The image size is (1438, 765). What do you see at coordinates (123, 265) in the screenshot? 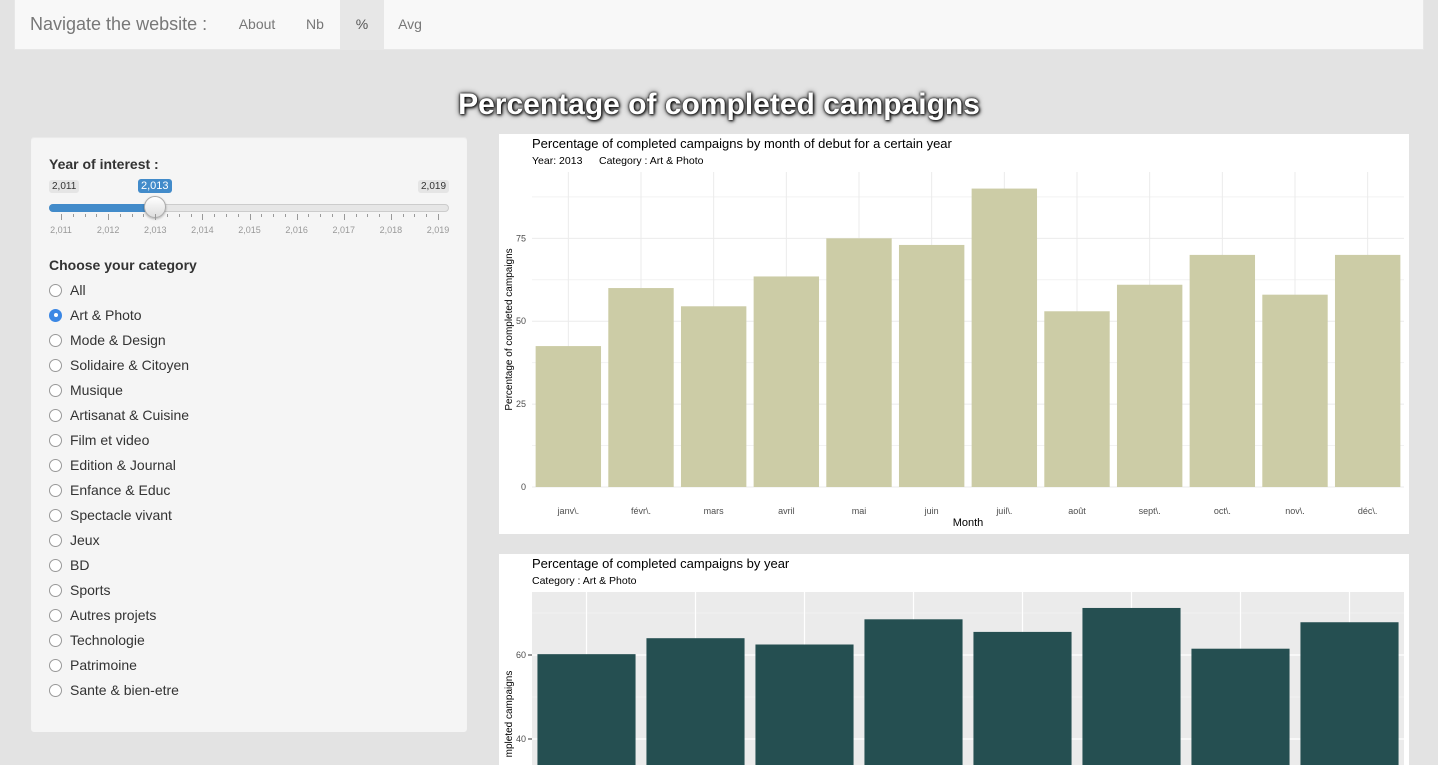
I see `category-label: Choose your category` at bounding box center [123, 265].